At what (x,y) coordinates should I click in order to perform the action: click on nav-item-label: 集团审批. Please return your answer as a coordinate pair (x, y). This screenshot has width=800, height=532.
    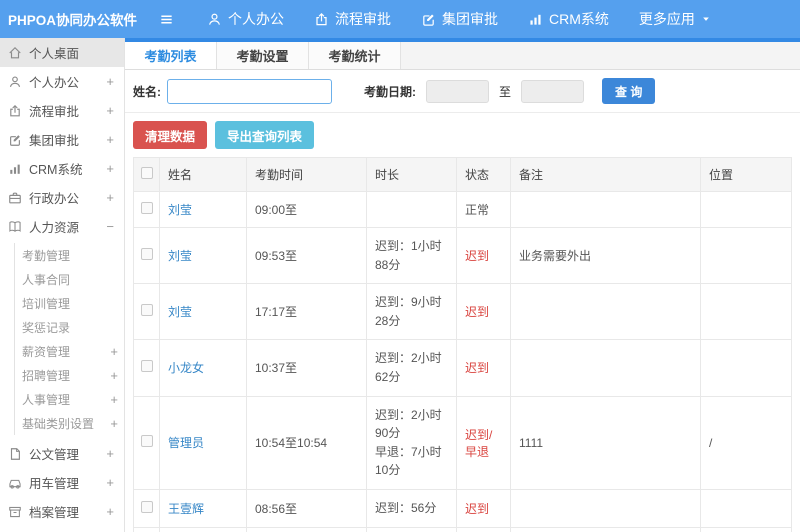
    Looking at the image, I should click on (470, 19).